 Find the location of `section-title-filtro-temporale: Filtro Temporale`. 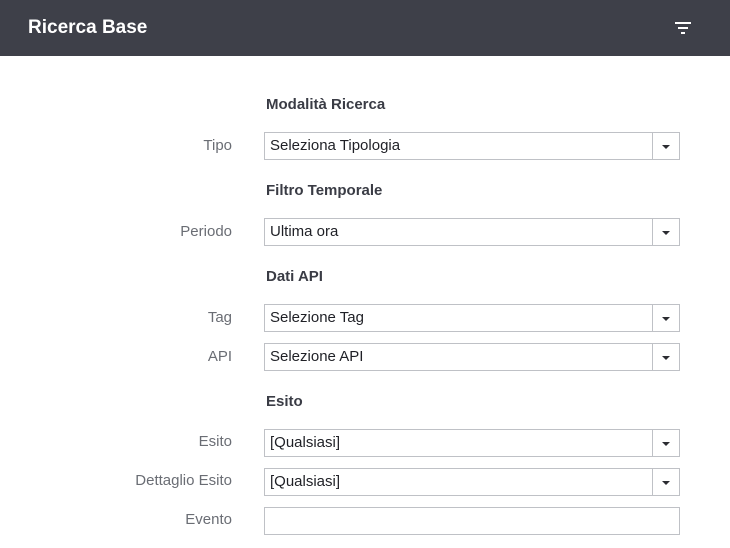

section-title-filtro-temporale: Filtro Temporale is located at coordinates (324, 190).